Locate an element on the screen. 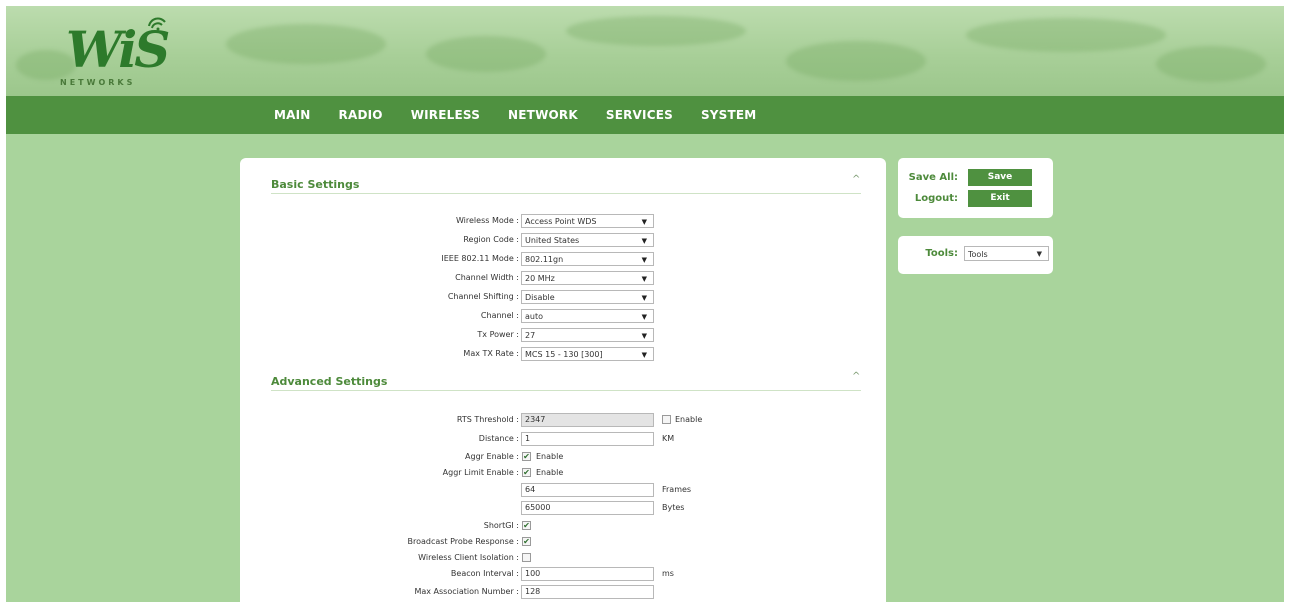 The width and height of the screenshot is (1303, 602). distance-unit: KM is located at coordinates (668, 438).